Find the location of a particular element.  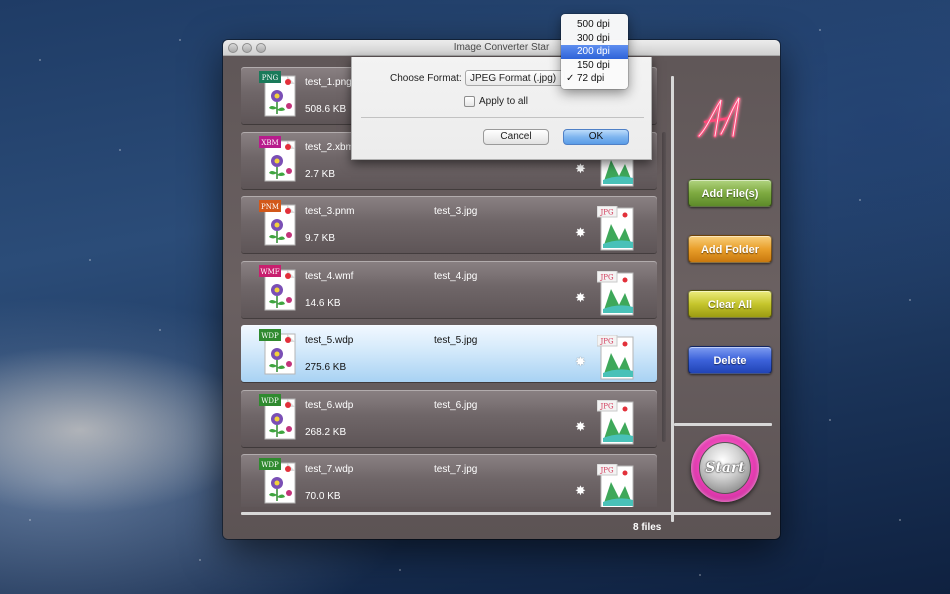

file-size: 14.6 KB is located at coordinates (323, 303).